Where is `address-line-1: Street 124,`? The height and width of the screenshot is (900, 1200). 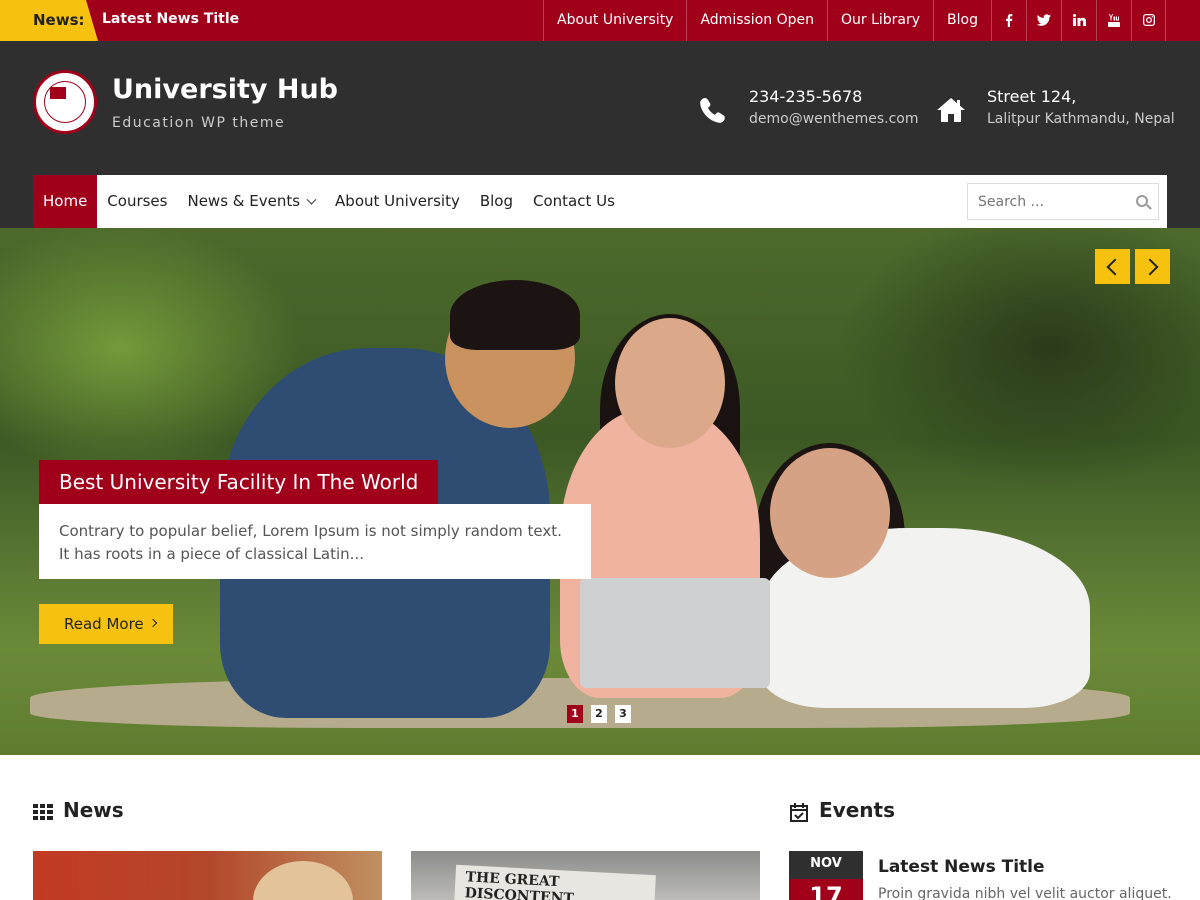
address-line-1: Street 124, is located at coordinates (1032, 96).